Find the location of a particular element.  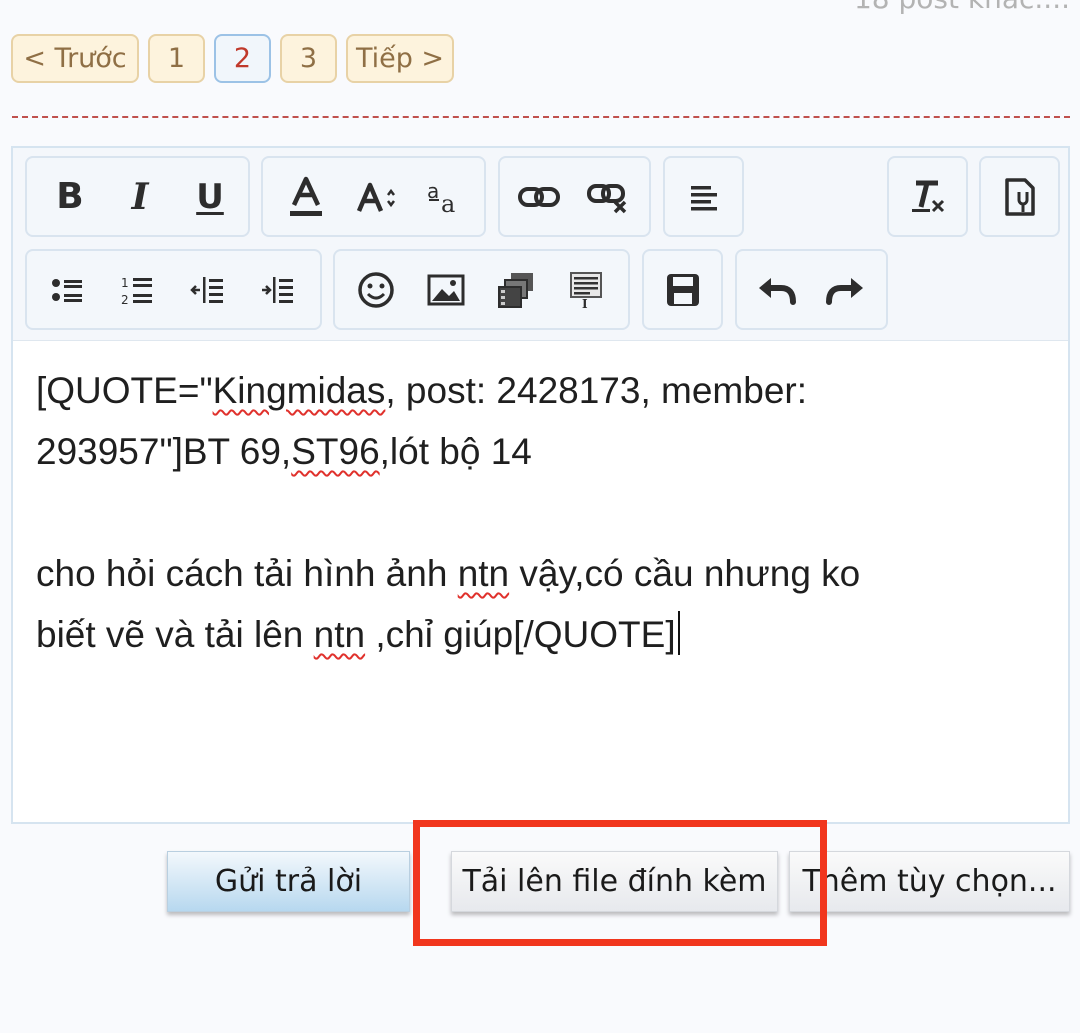

italic-icon: I is located at coordinates (140, 197).